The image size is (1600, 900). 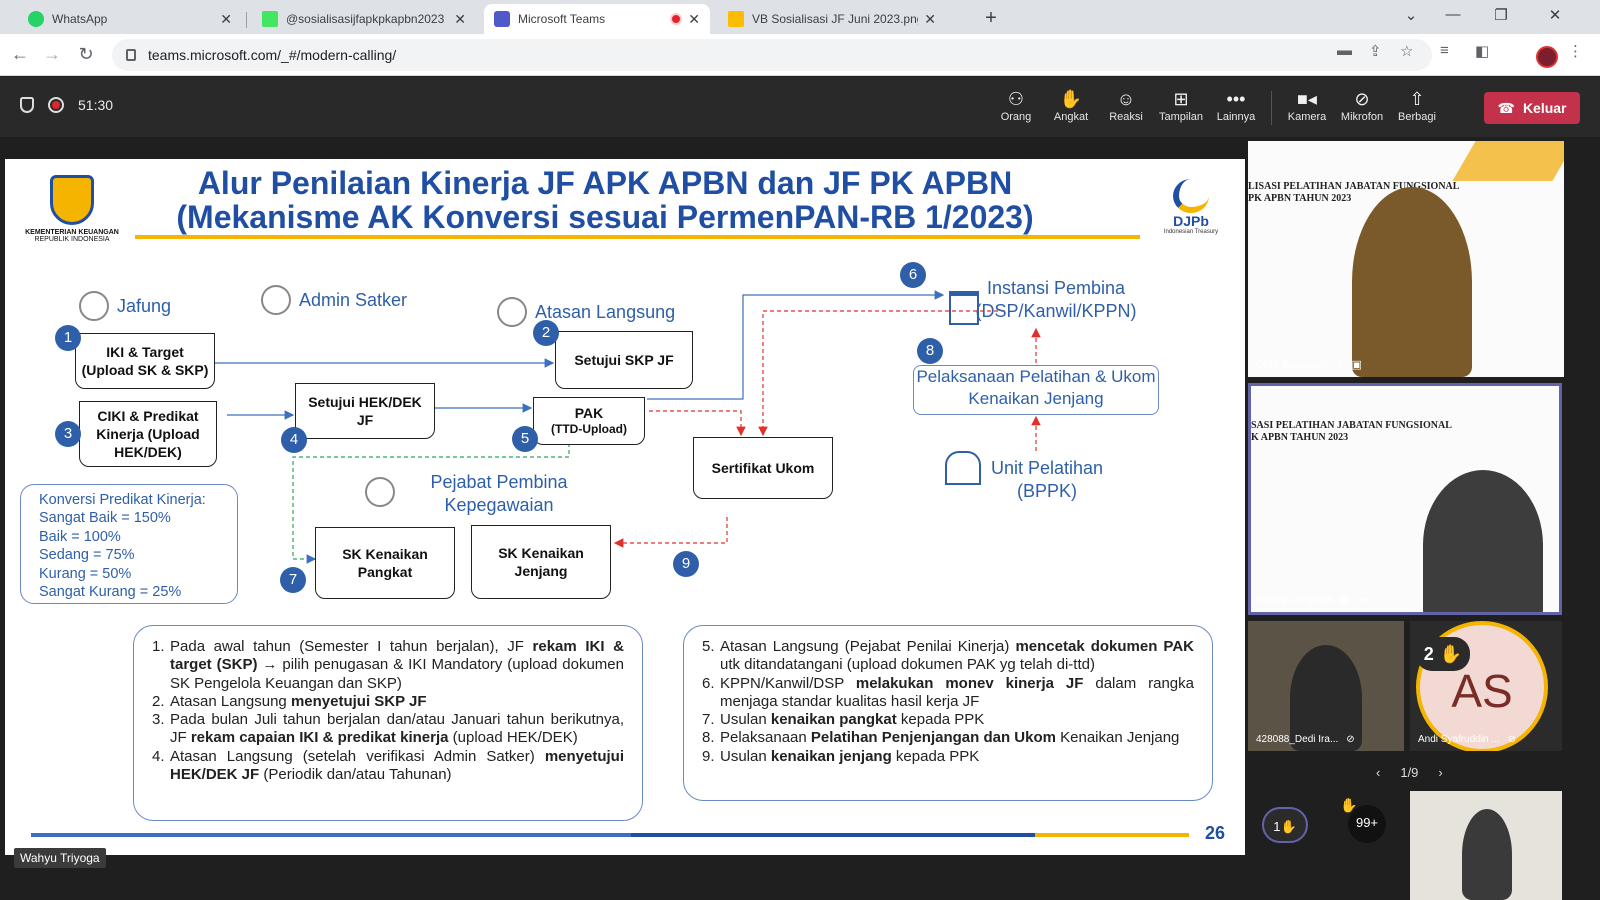 What do you see at coordinates (605, 311) in the screenshot?
I see `role-label: Atasan Langsung` at bounding box center [605, 311].